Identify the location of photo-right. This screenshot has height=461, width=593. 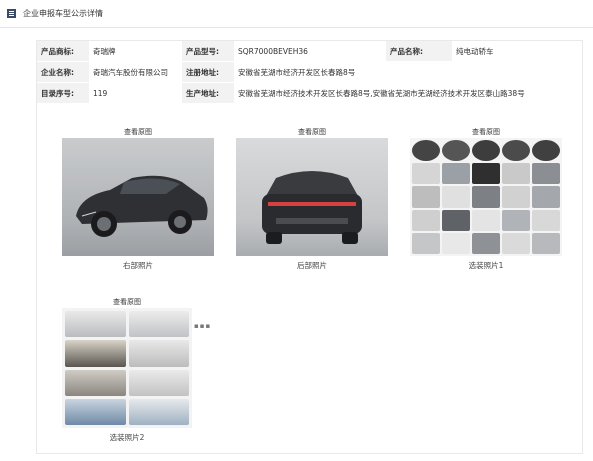
(138, 197).